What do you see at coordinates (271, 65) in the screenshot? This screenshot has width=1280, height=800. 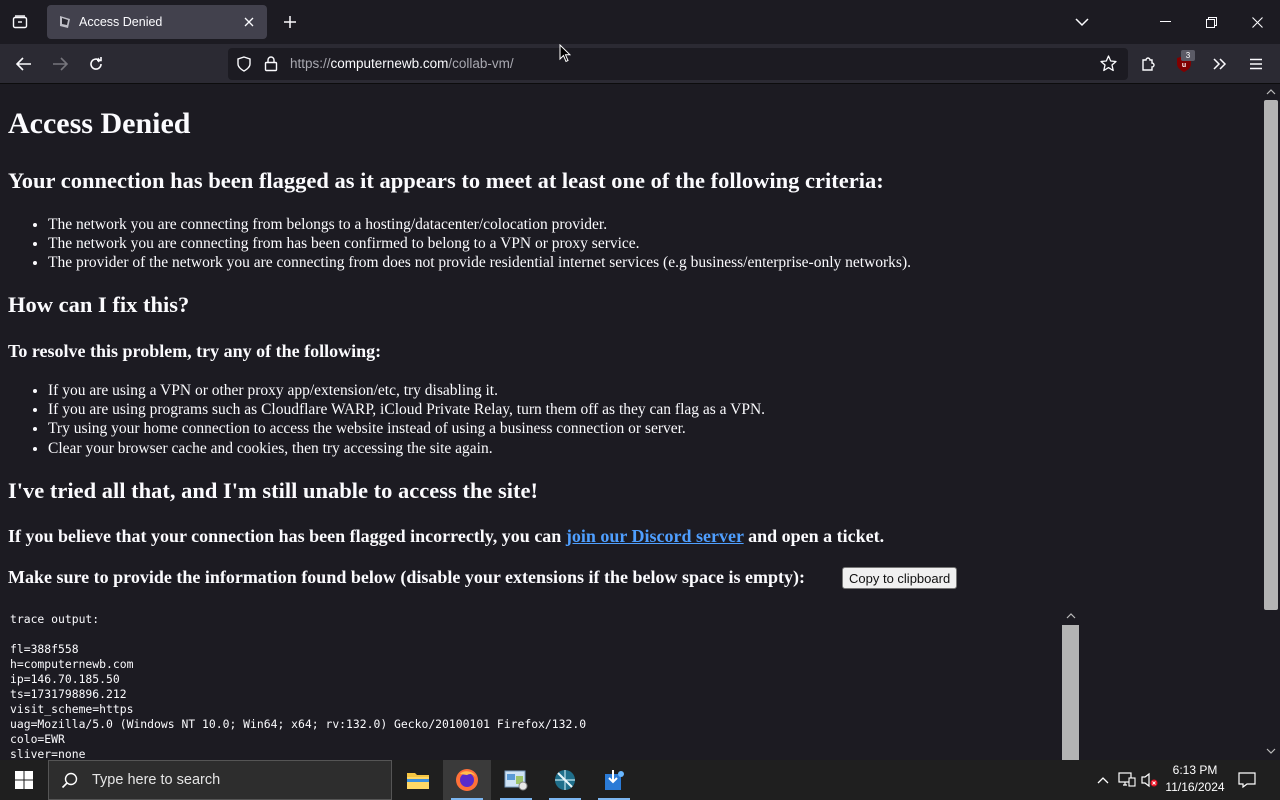 I see `lock-icon` at bounding box center [271, 65].